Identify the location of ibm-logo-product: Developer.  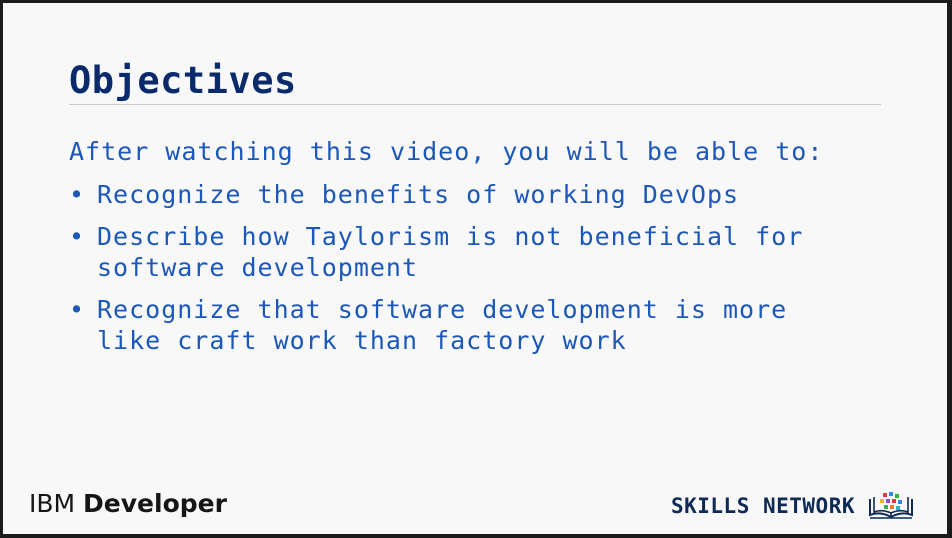
(155, 503).